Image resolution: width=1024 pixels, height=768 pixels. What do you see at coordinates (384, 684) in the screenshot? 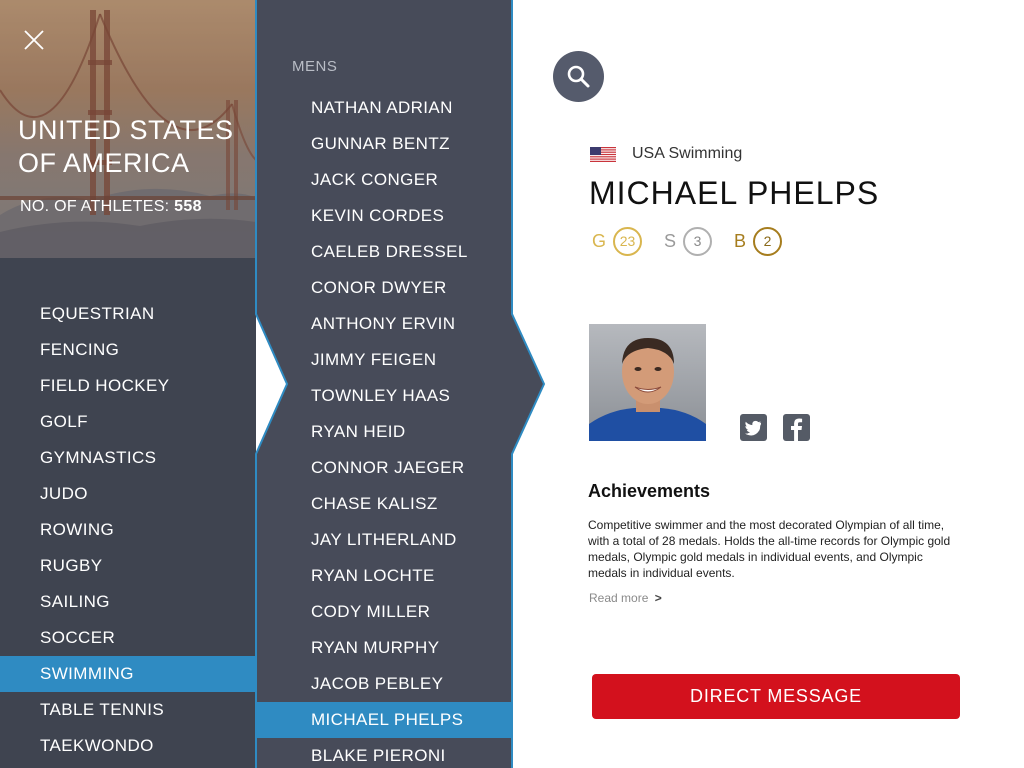
I see `athlete-item: JACOB PEBLEY` at bounding box center [384, 684].